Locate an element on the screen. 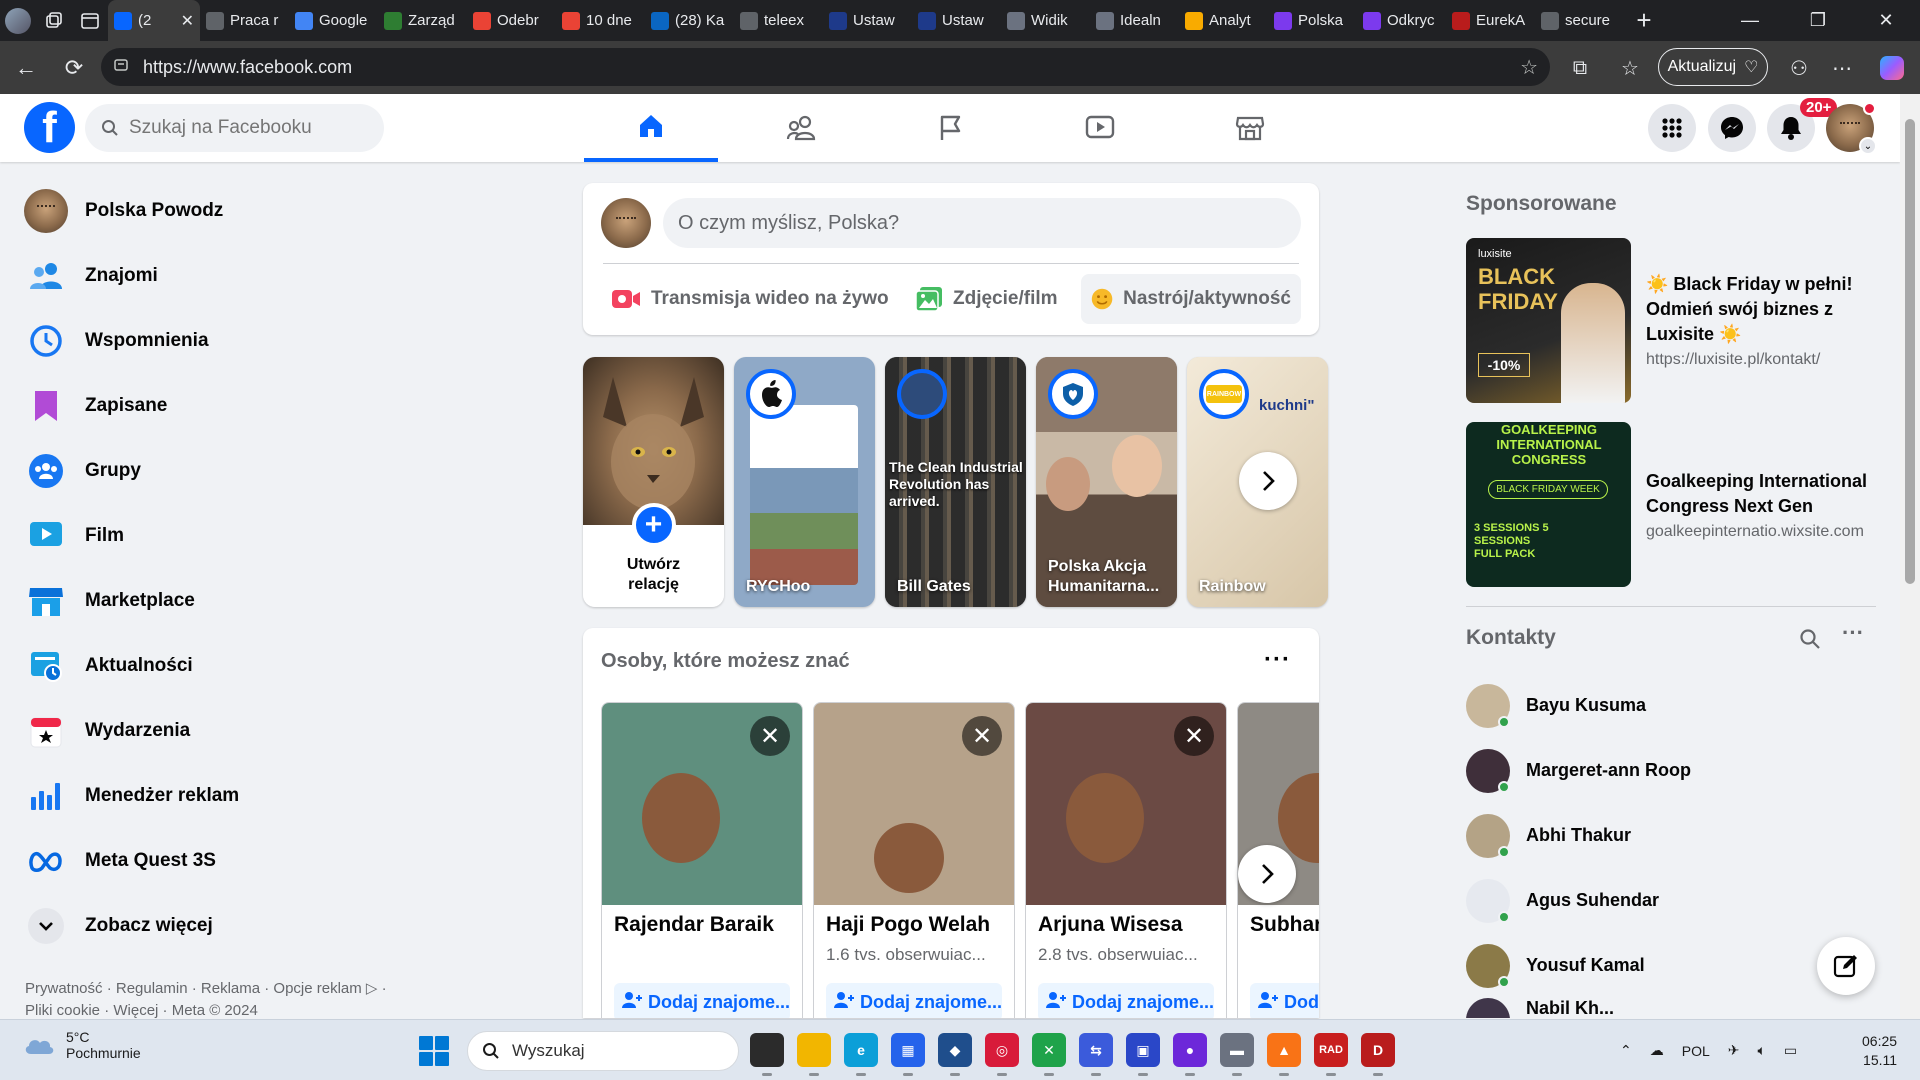 The width and height of the screenshot is (1920, 1080). tab-pages is located at coordinates (951, 128).